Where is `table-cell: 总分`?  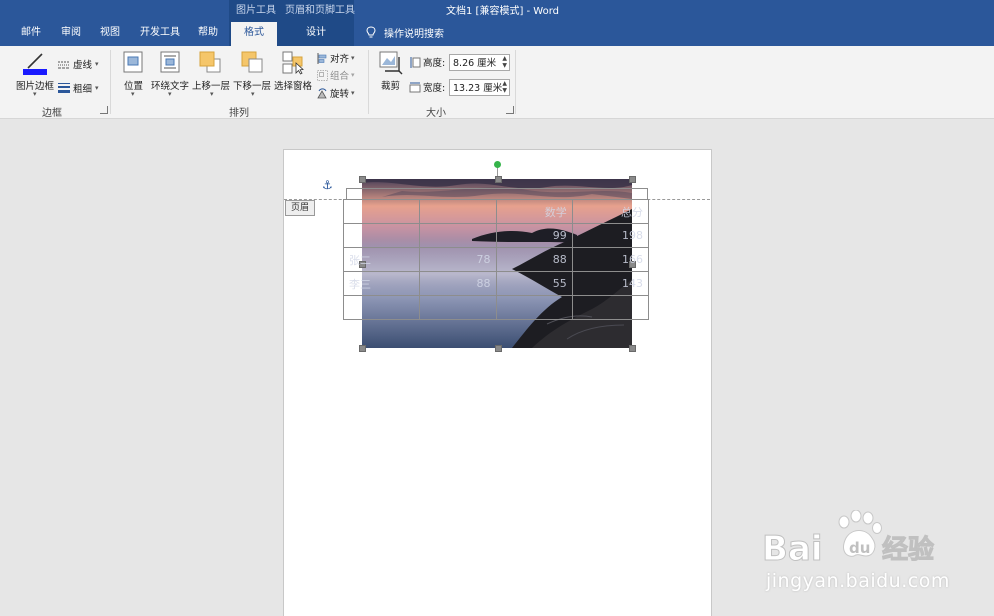
table-cell: 总分 is located at coordinates (610, 211).